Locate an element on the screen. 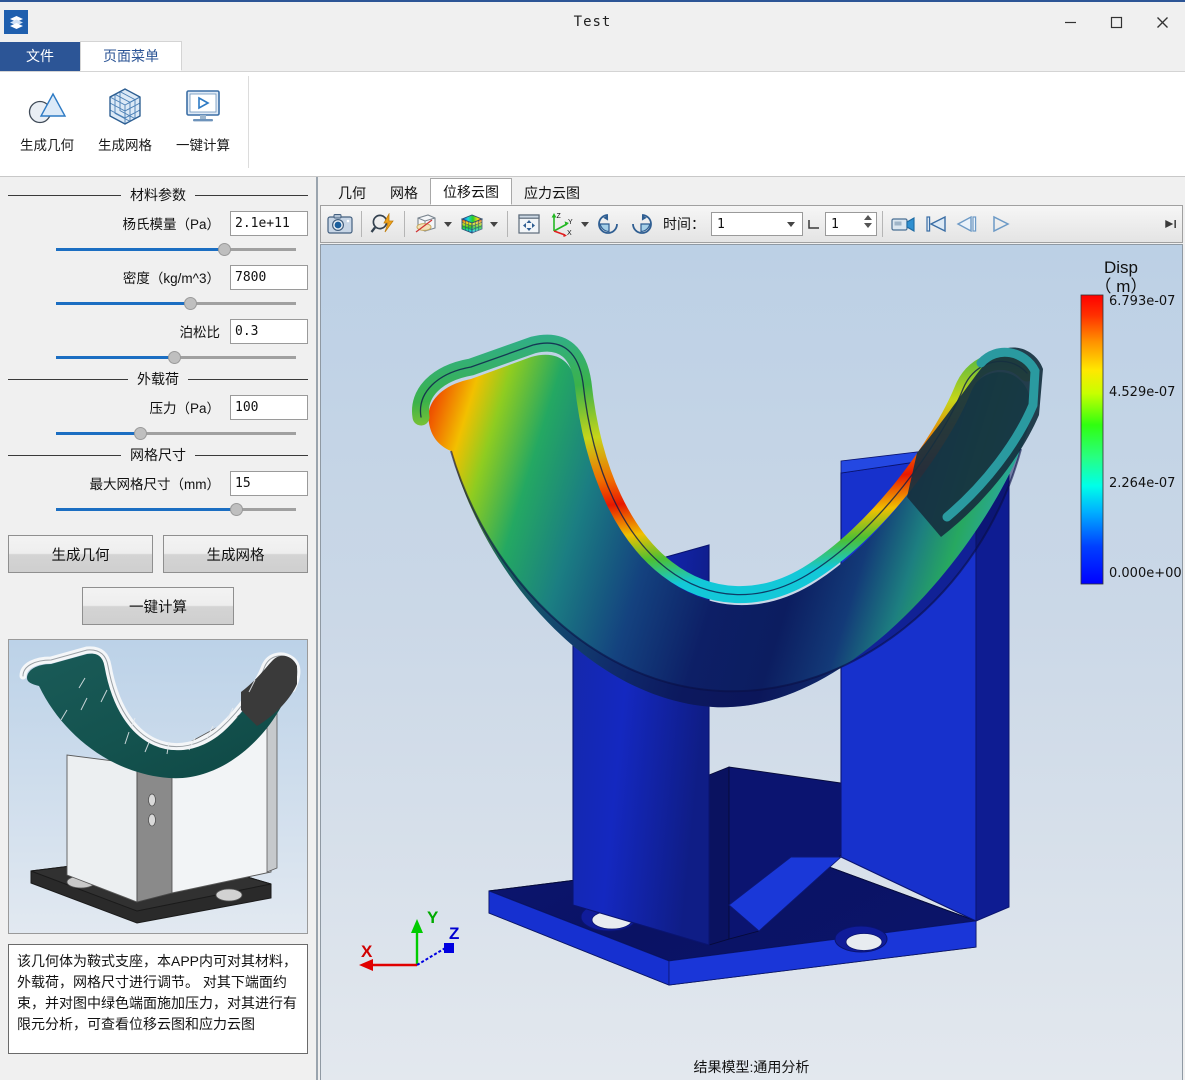  title-bar: Test is located at coordinates (592, 22).